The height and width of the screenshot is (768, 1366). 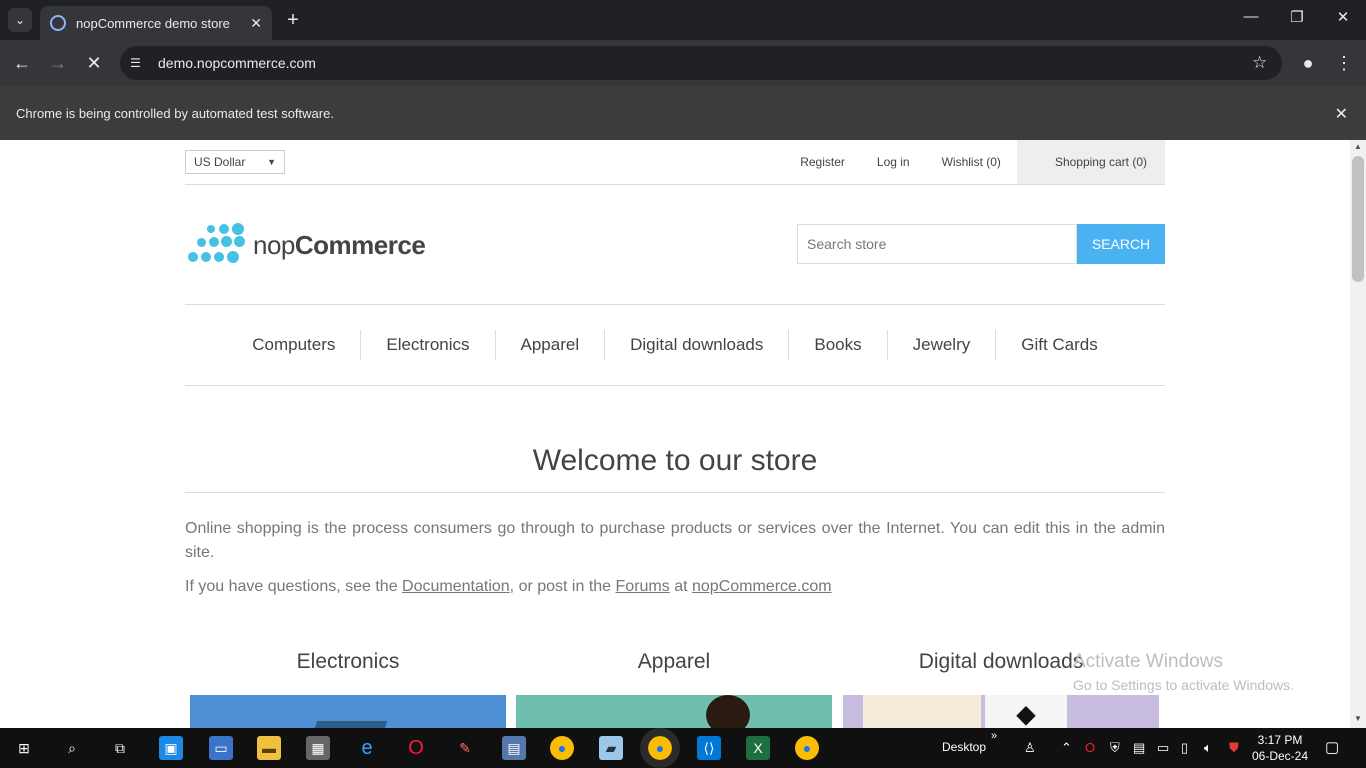 What do you see at coordinates (1059, 345) in the screenshot?
I see `menu-item-gift-cards: Gift Cards` at bounding box center [1059, 345].